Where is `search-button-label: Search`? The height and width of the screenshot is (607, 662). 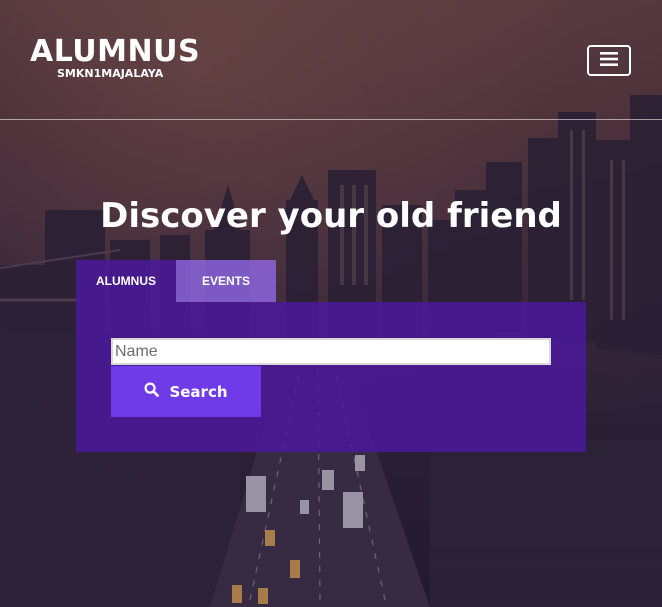
search-button-label: Search is located at coordinates (198, 391).